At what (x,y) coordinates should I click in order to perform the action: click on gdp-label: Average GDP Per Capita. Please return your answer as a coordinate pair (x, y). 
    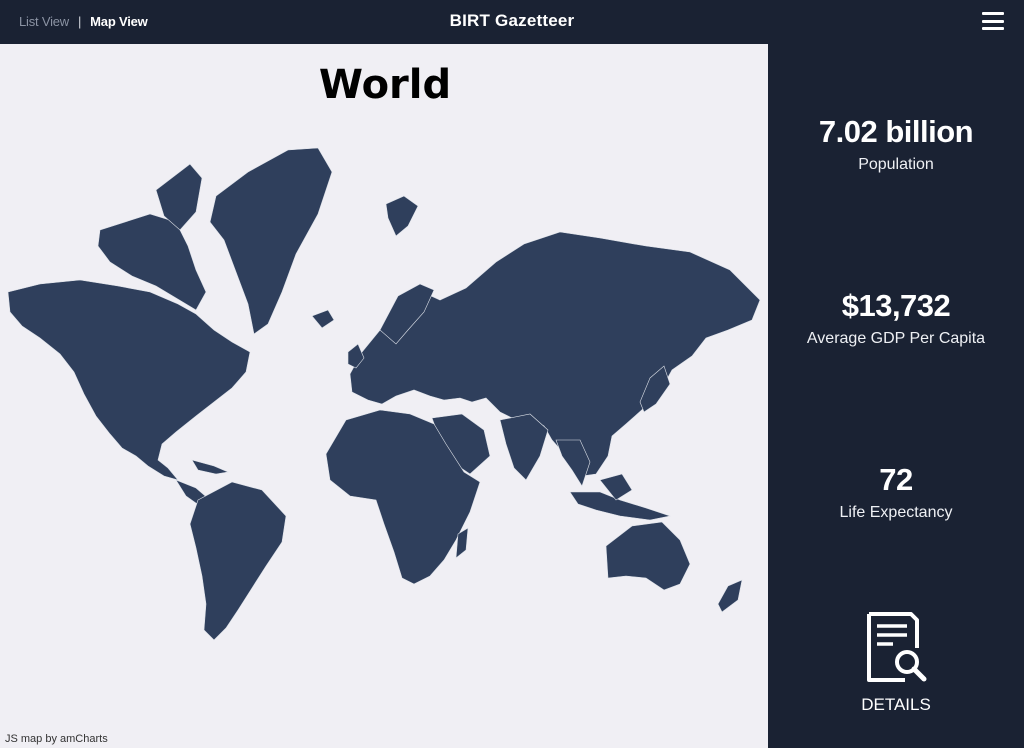
    Looking at the image, I should click on (896, 338).